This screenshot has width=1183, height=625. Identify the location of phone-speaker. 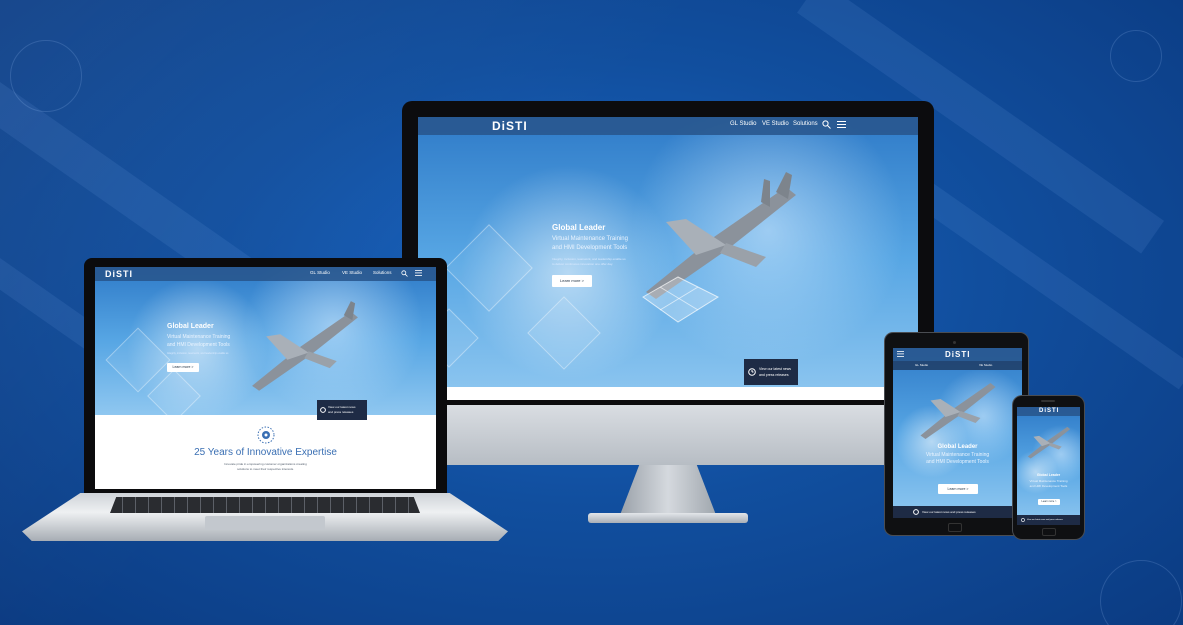
(1048, 401).